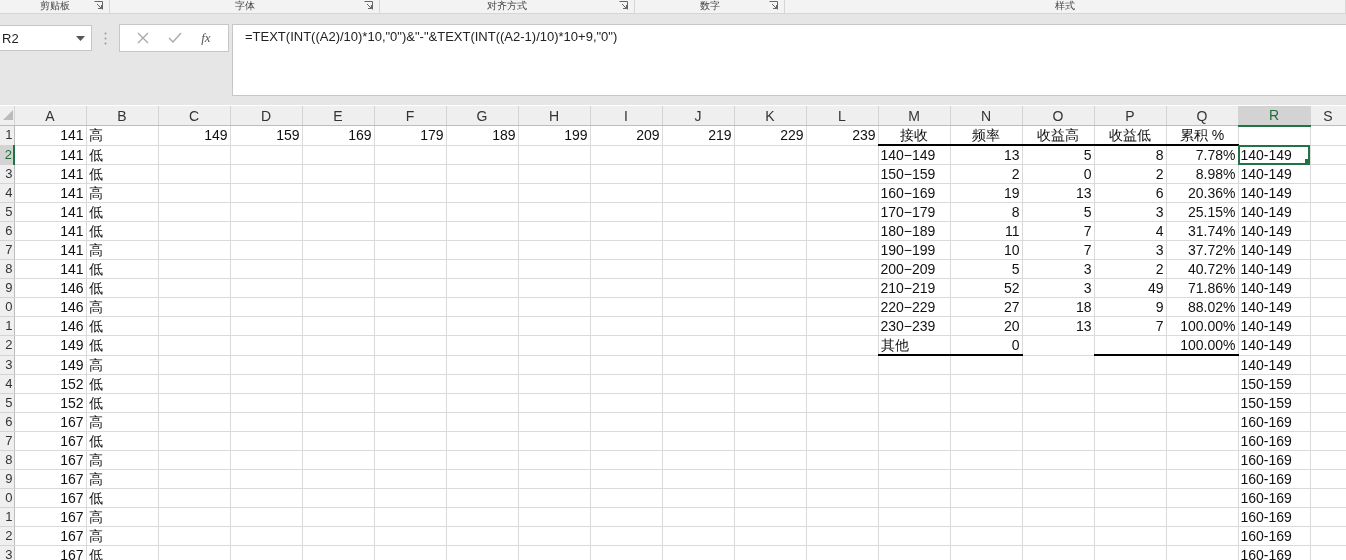 Image resolution: width=1346 pixels, height=560 pixels. I want to click on table-cell: 7.78%, so click(1202, 155).